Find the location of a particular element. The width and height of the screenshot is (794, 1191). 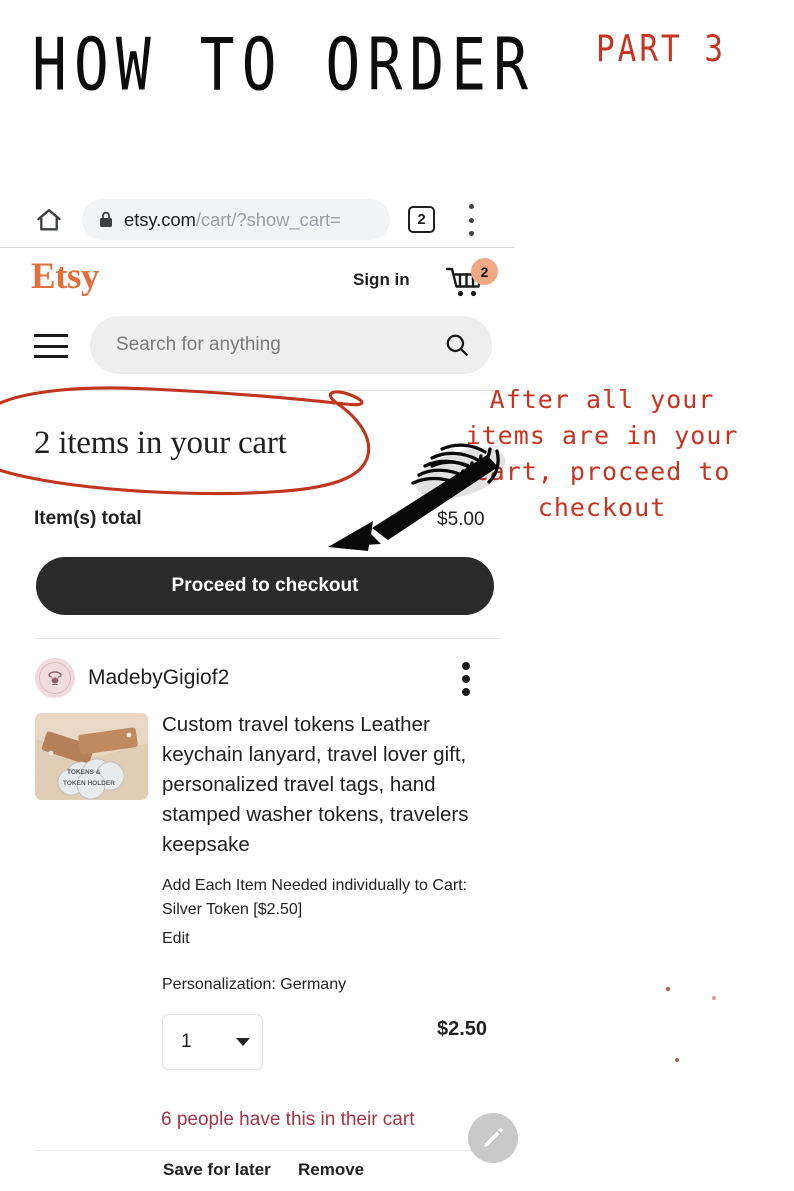

hamburger-menu-icon is located at coordinates (51, 346).